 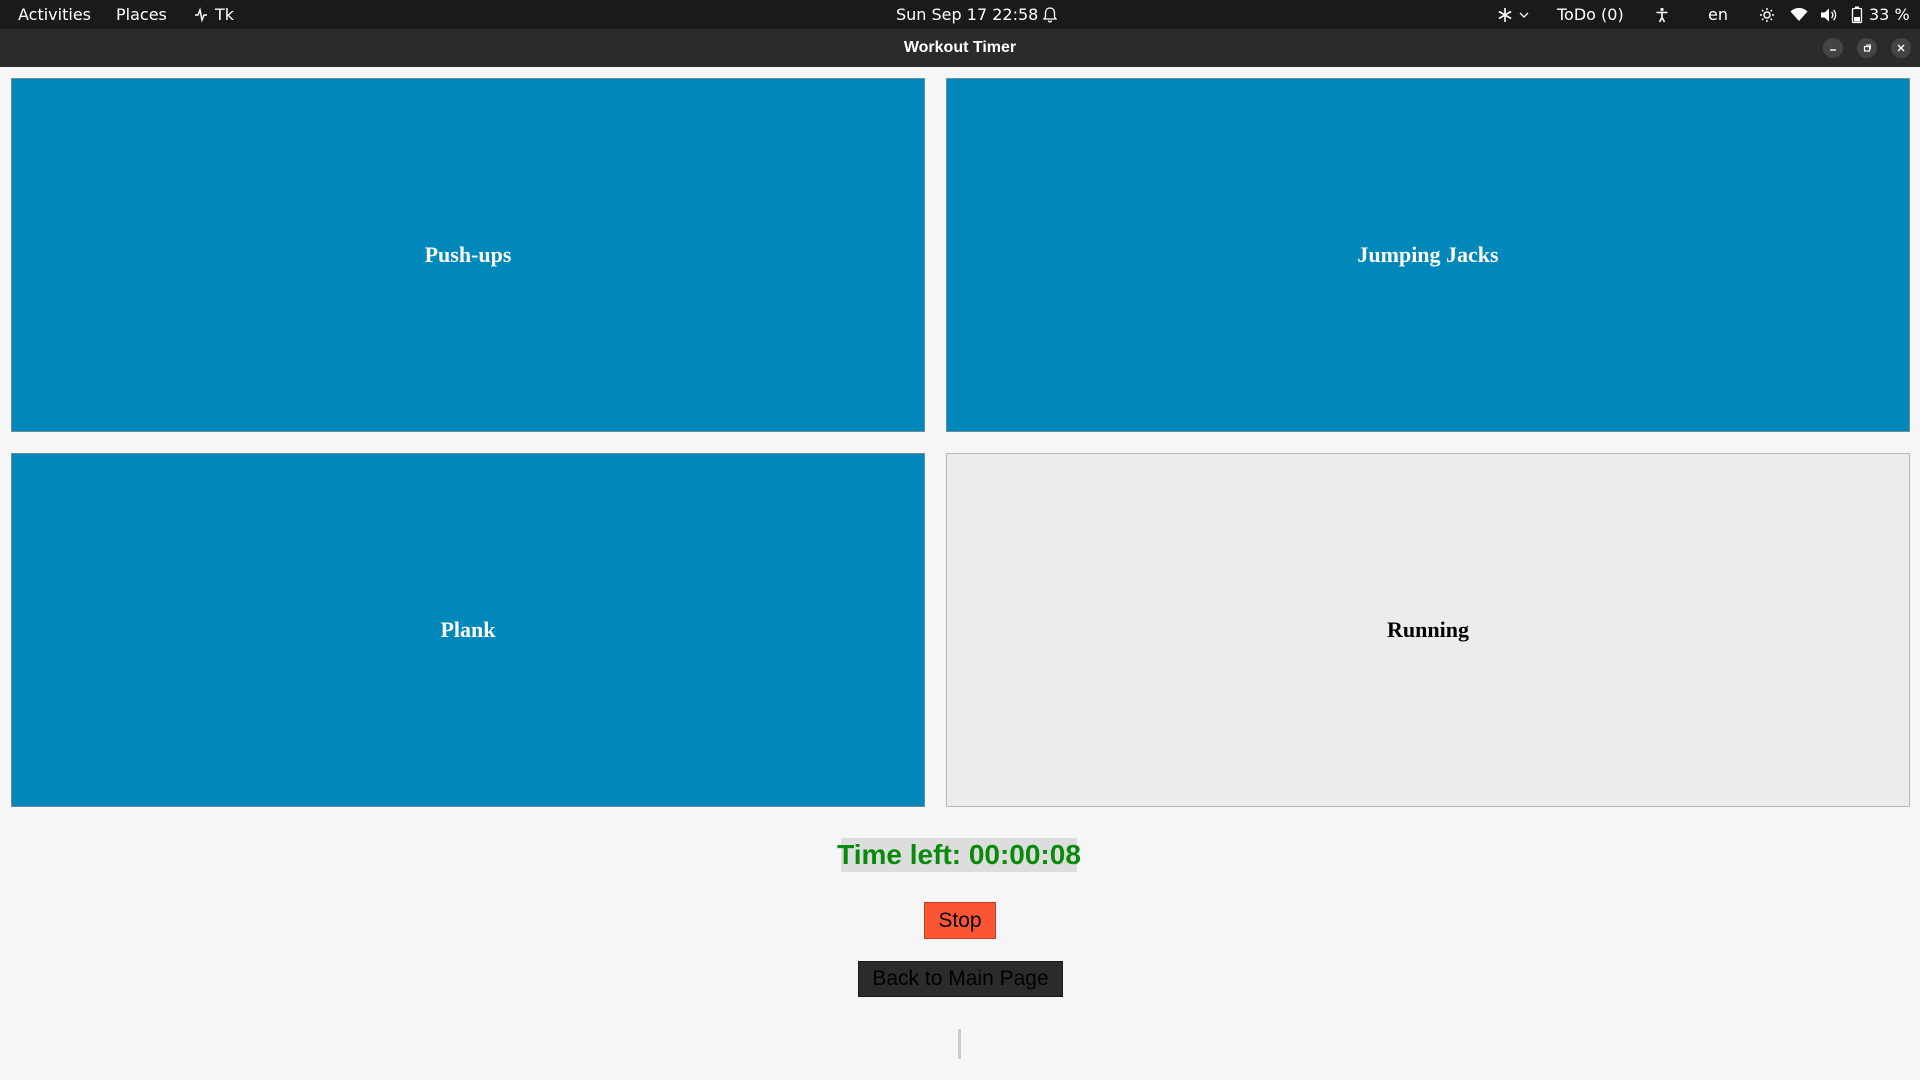 I want to click on app-menu-icon, so click(x=201, y=14).